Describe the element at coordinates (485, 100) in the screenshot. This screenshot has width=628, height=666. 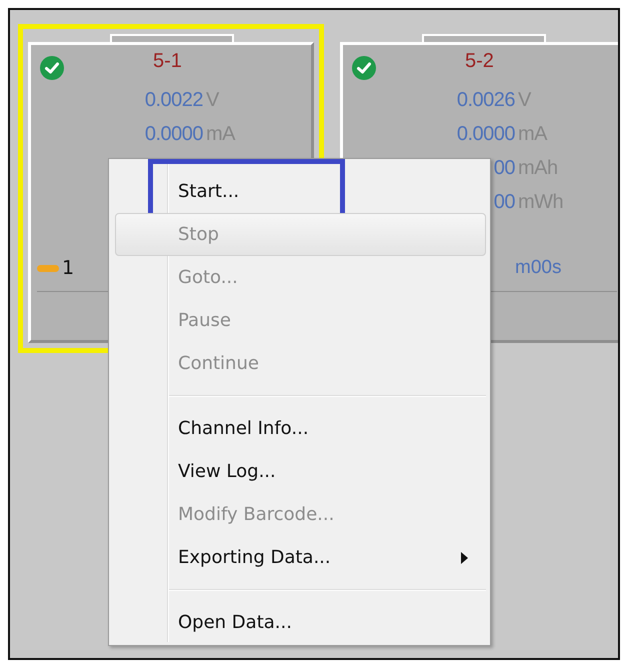
I see `reading-value: 0.0026` at that location.